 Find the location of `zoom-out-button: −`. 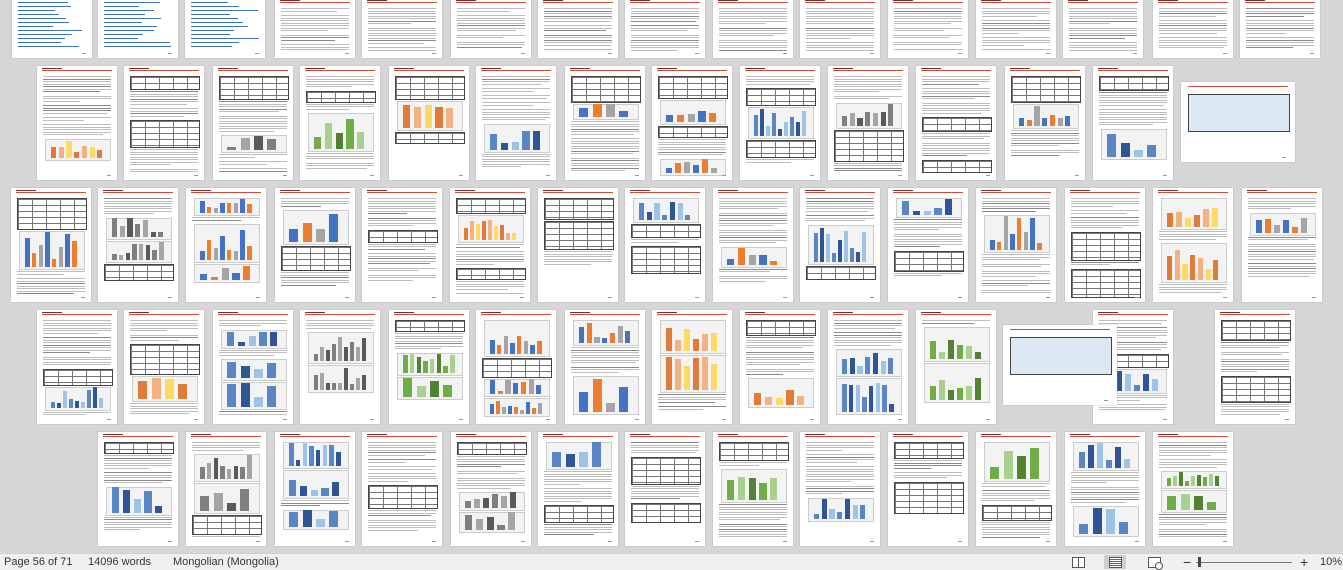

zoom-out-button: − is located at coordinates (1187, 562).